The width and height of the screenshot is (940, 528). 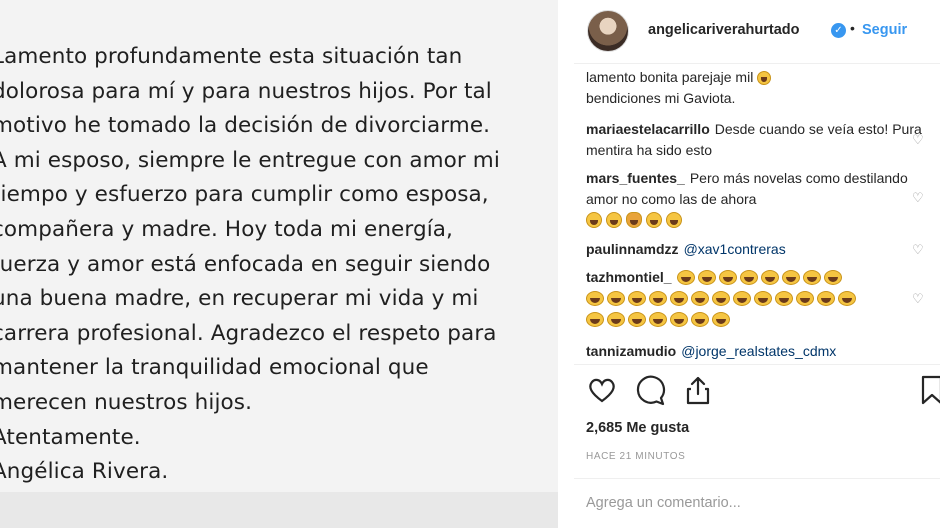 I want to click on share-icon, so click(x=698, y=390).